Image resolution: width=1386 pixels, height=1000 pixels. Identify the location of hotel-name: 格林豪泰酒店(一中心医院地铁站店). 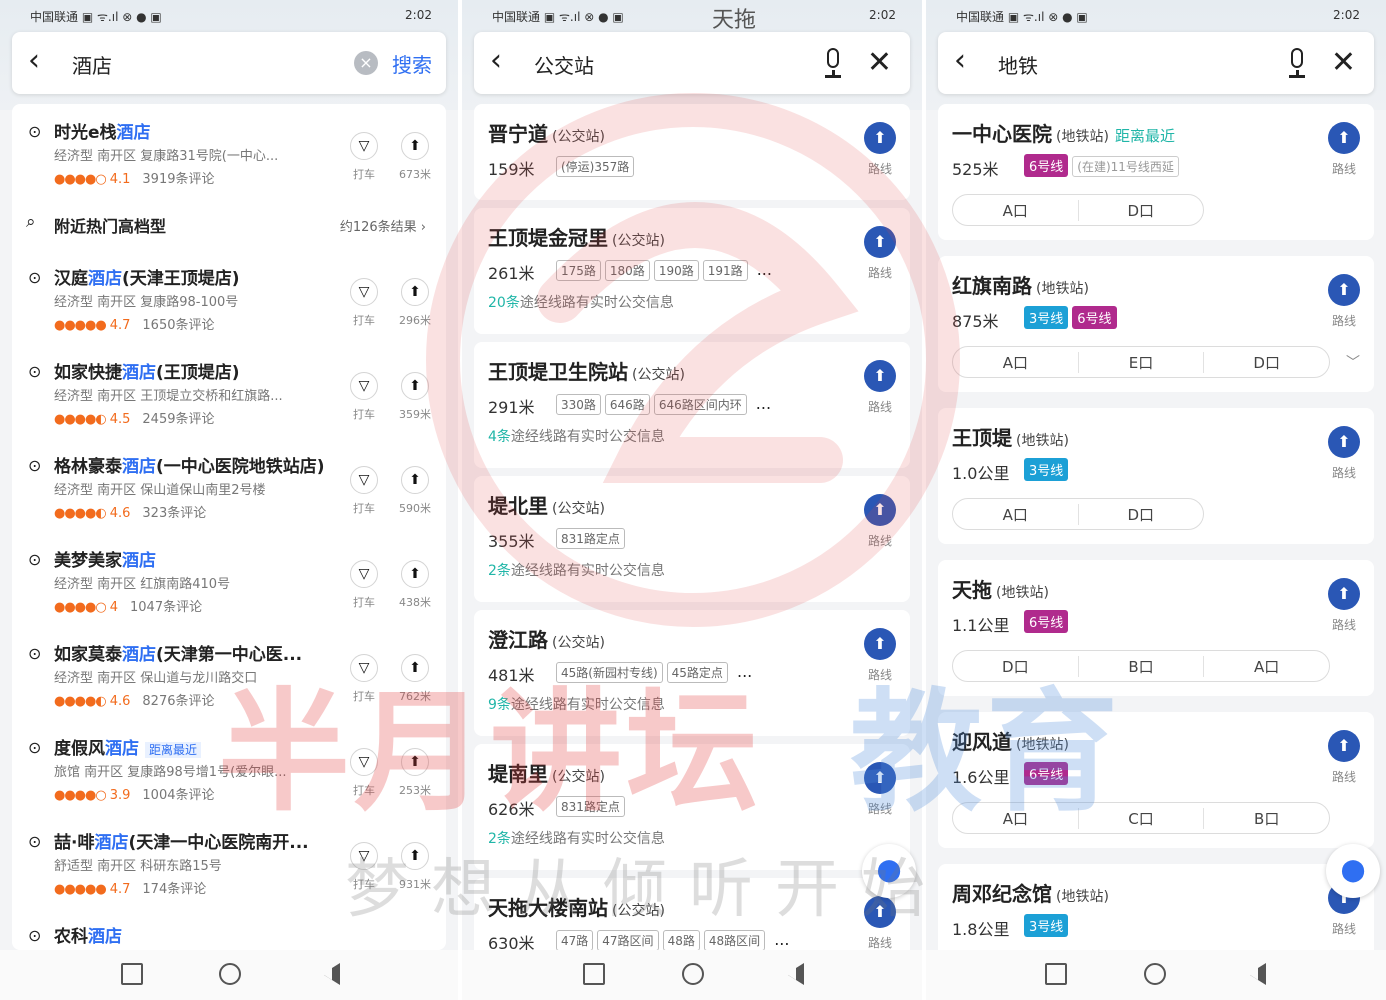
(189, 464).